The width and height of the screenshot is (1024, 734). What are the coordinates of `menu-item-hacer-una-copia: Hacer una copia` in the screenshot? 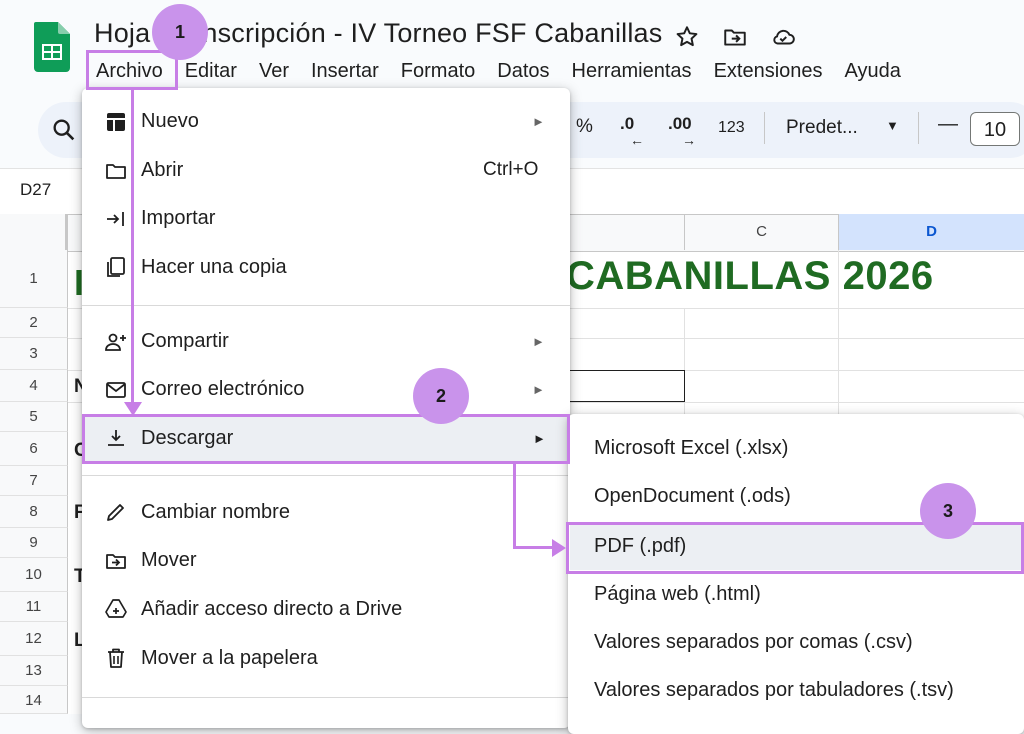 It's located at (214, 267).